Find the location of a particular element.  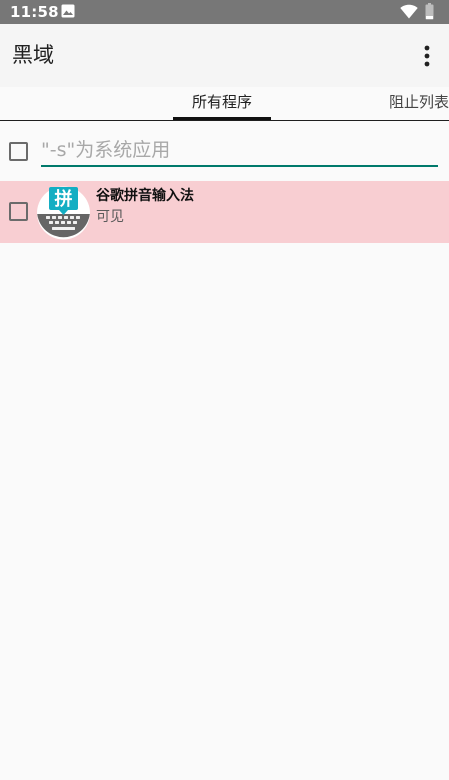

tab-all-apps-label: 所有程序 is located at coordinates (221, 102).